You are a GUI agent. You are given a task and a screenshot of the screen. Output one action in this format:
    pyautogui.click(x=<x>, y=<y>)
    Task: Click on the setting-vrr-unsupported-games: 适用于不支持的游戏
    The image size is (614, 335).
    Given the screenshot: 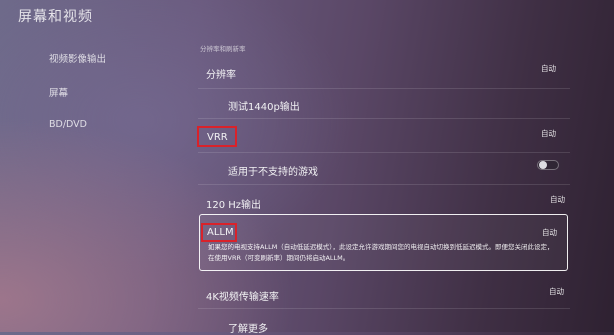 What is the action you would take?
    pyautogui.click(x=383, y=168)
    